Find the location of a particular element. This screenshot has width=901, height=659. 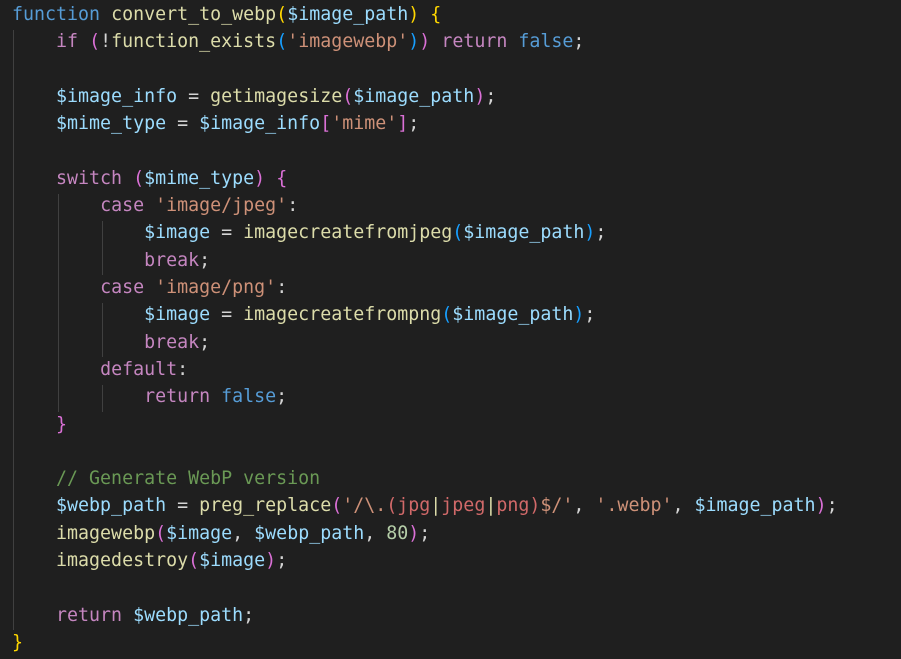

code-line: // Generate WebP version is located at coordinates (166, 478).